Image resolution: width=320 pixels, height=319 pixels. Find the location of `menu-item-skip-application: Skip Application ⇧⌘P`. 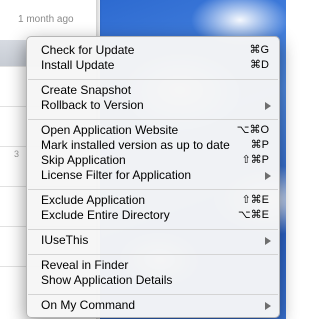

menu-item-skip-application: Skip Application ⇧⌘P is located at coordinates (153, 160).